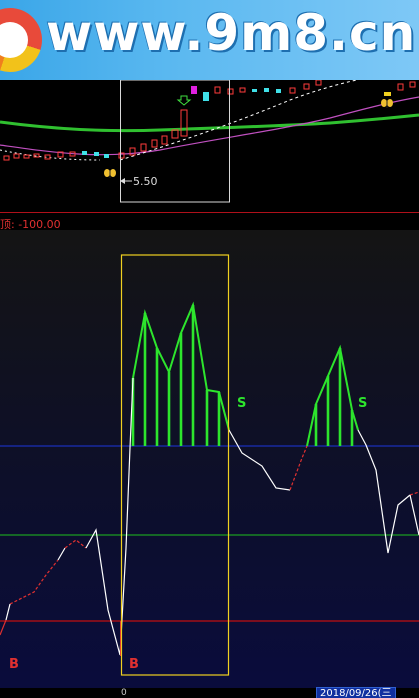 This screenshot has height=698, width=419. I want to click on price-annotation: 5.50, so click(145, 181).